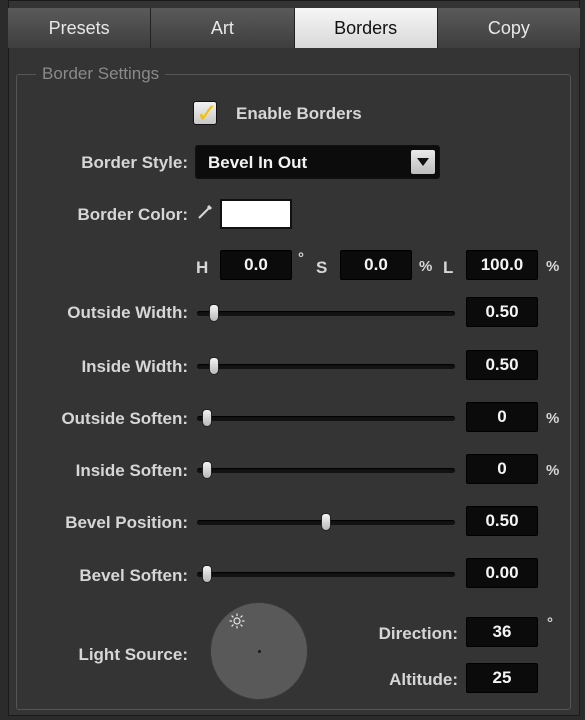  What do you see at coordinates (134, 162) in the screenshot?
I see `border-style-label: Border Style:` at bounding box center [134, 162].